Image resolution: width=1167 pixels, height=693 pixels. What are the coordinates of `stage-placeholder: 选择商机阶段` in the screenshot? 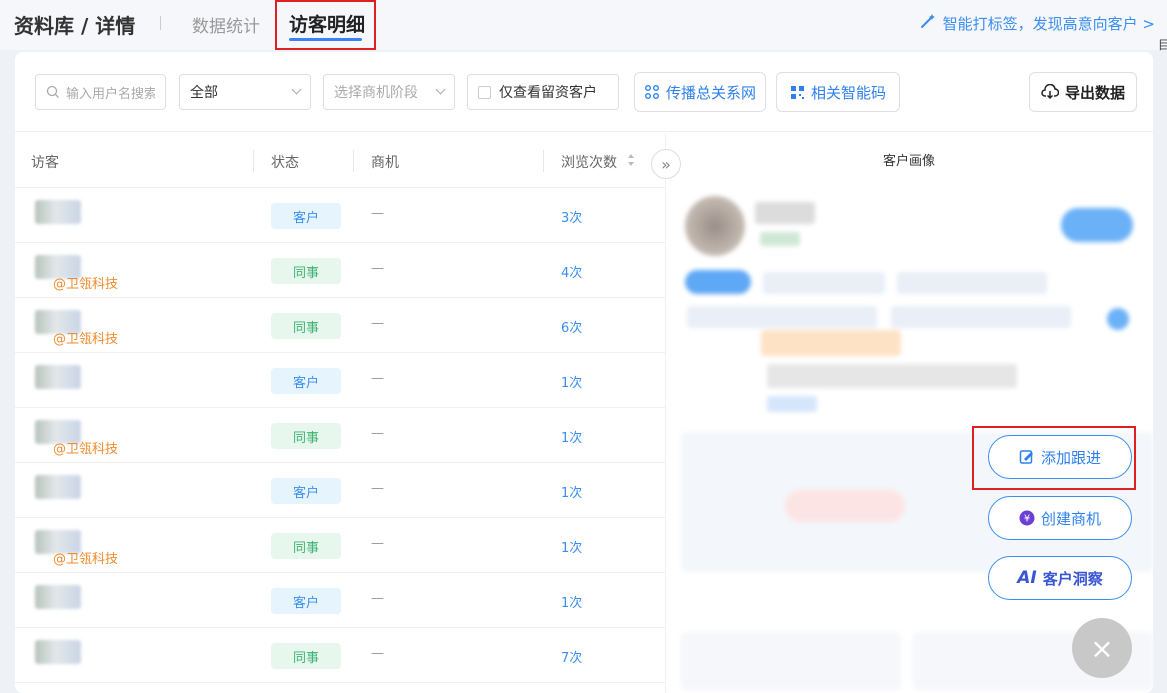 It's located at (376, 93).